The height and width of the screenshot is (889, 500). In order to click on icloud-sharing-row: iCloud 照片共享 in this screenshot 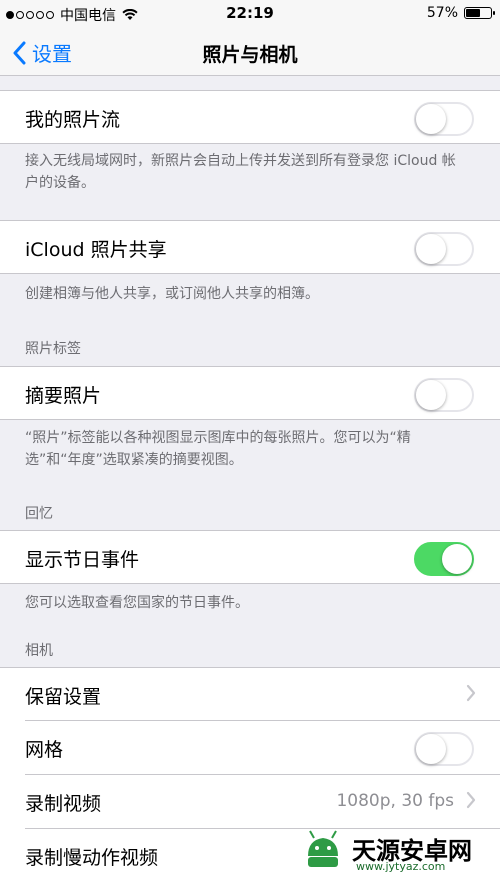, I will do `click(250, 247)`.